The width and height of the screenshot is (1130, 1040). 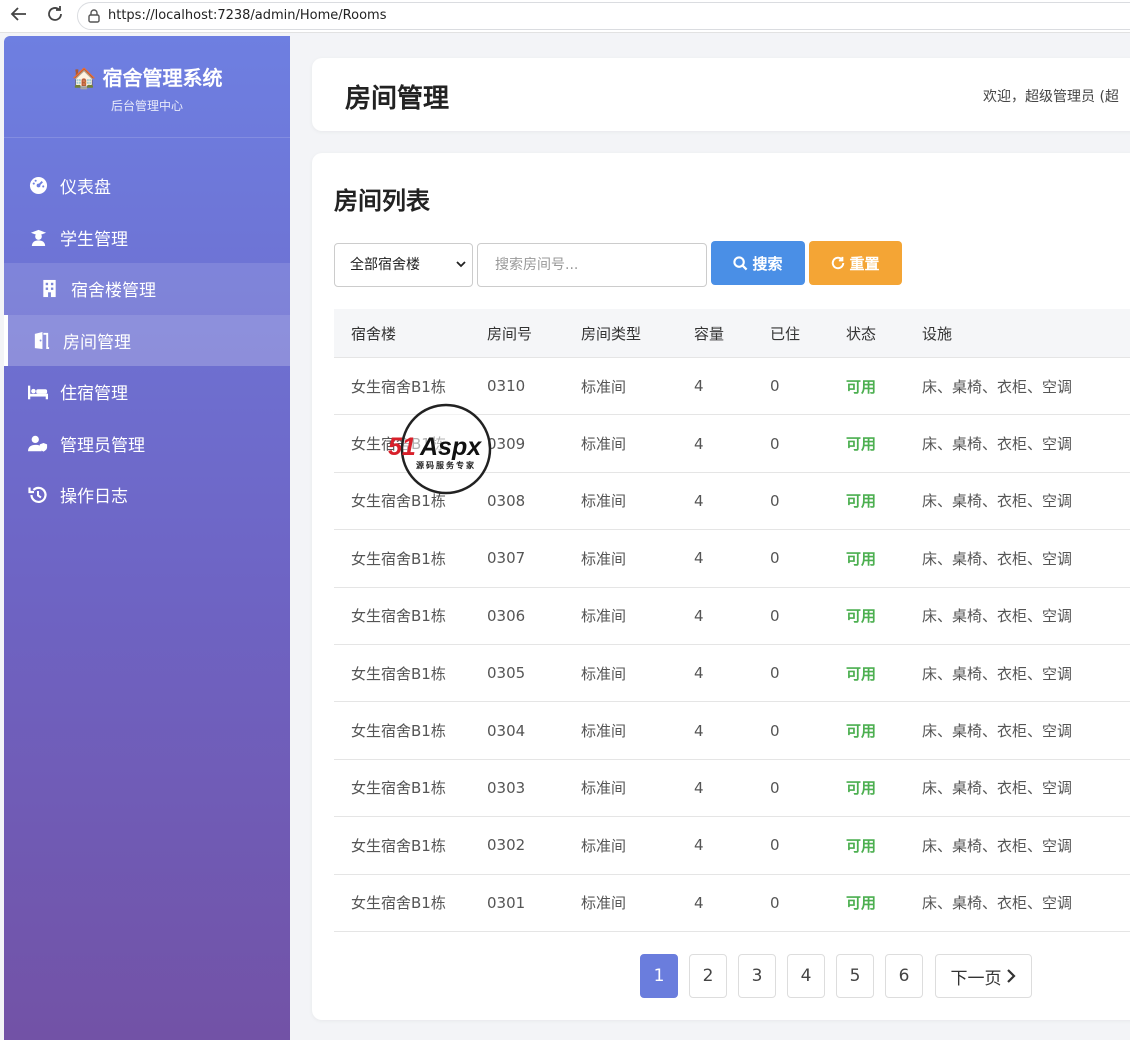 What do you see at coordinates (806, 976) in the screenshot?
I see `page-button-4: 4` at bounding box center [806, 976].